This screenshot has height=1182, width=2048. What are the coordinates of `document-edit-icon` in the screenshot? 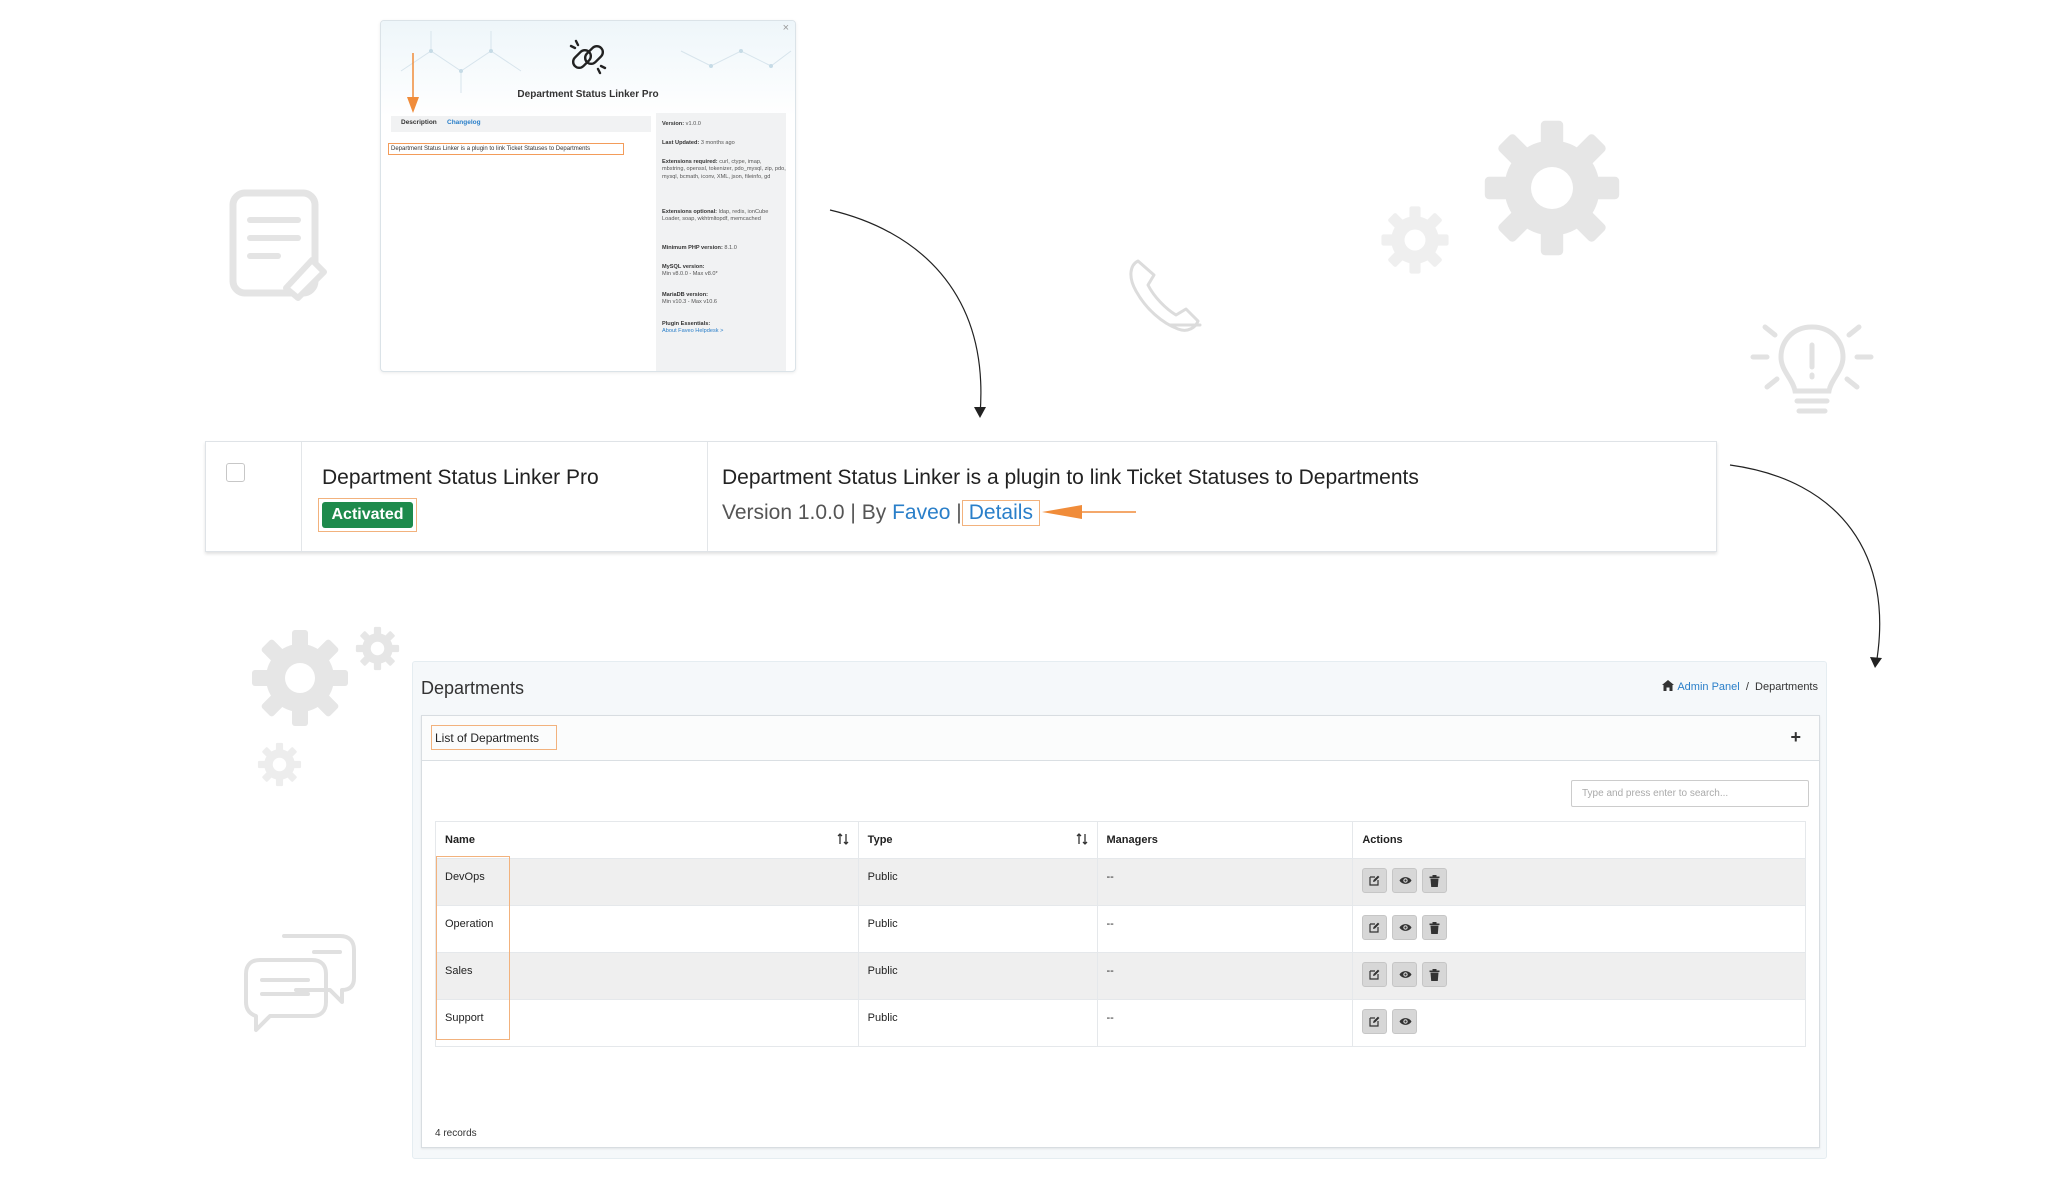 It's located at (278, 245).